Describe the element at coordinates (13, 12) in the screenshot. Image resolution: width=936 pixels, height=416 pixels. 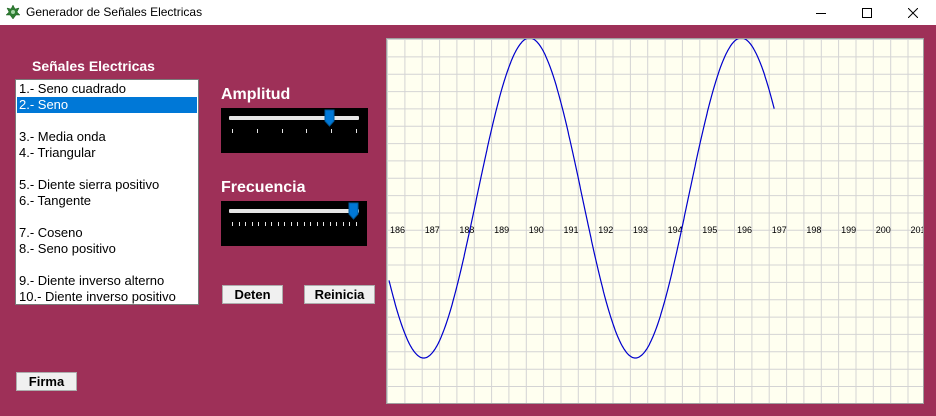
I see `app-icon` at that location.